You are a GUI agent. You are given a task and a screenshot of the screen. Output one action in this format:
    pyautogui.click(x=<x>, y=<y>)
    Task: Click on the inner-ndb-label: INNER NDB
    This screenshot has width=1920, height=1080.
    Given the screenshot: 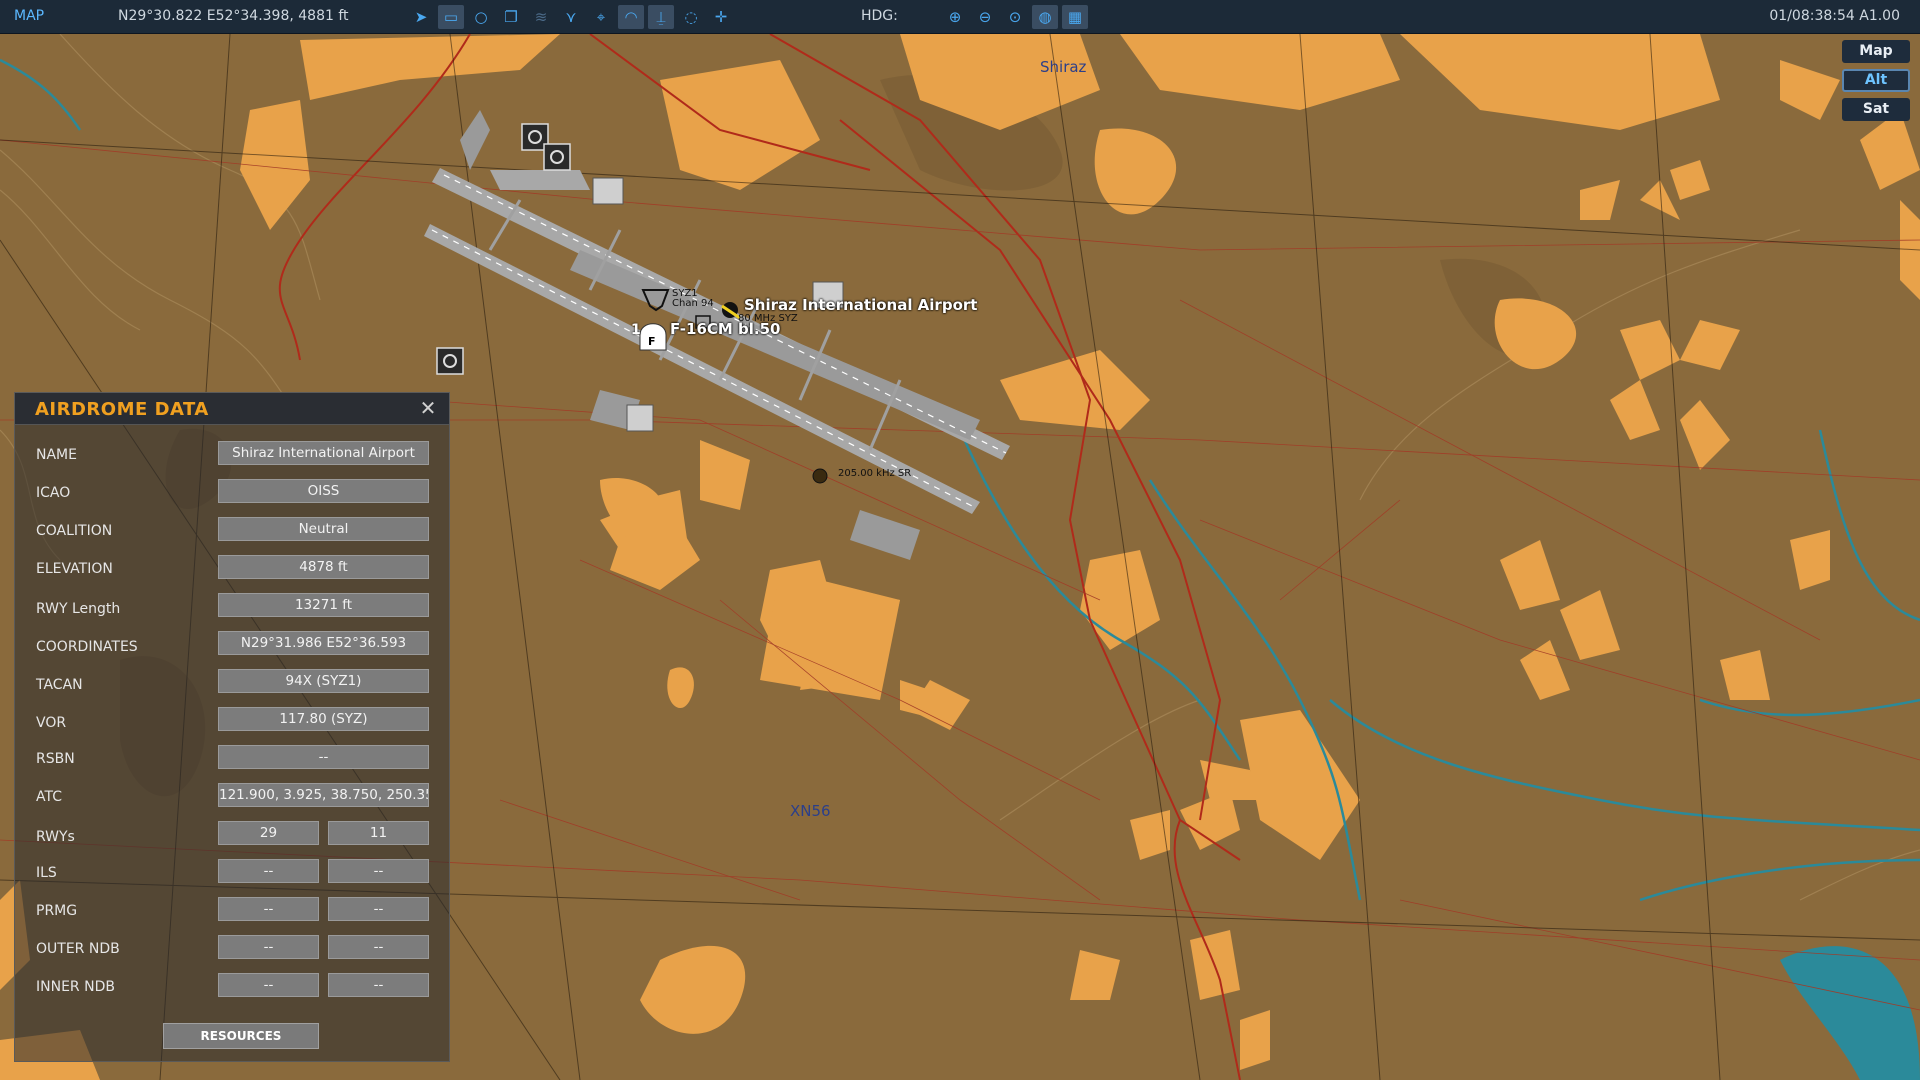 What is the action you would take?
    pyautogui.click(x=75, y=987)
    